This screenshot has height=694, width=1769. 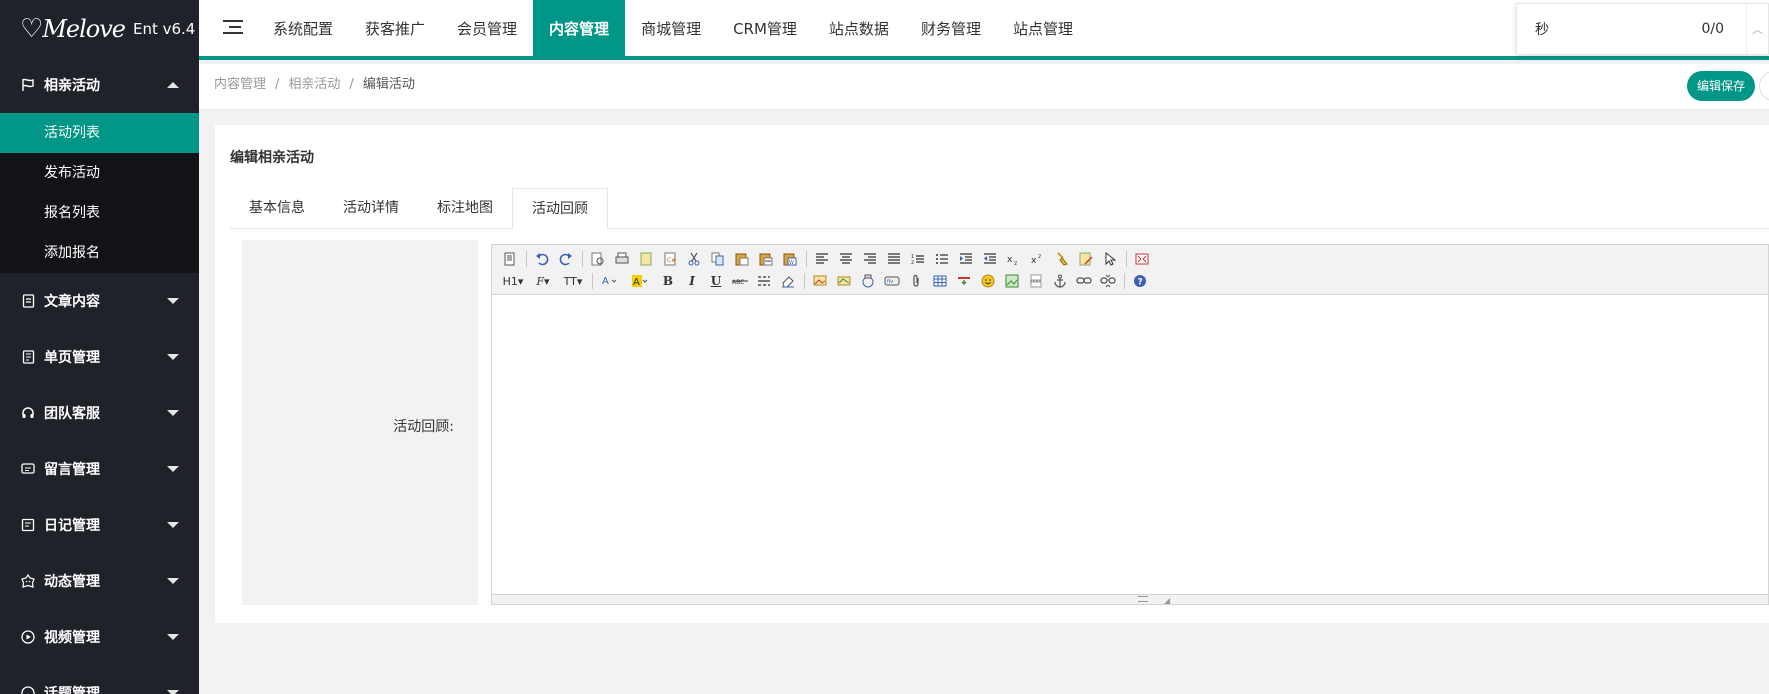 I want to click on chevron-up-icon: ︿, so click(x=1757, y=29).